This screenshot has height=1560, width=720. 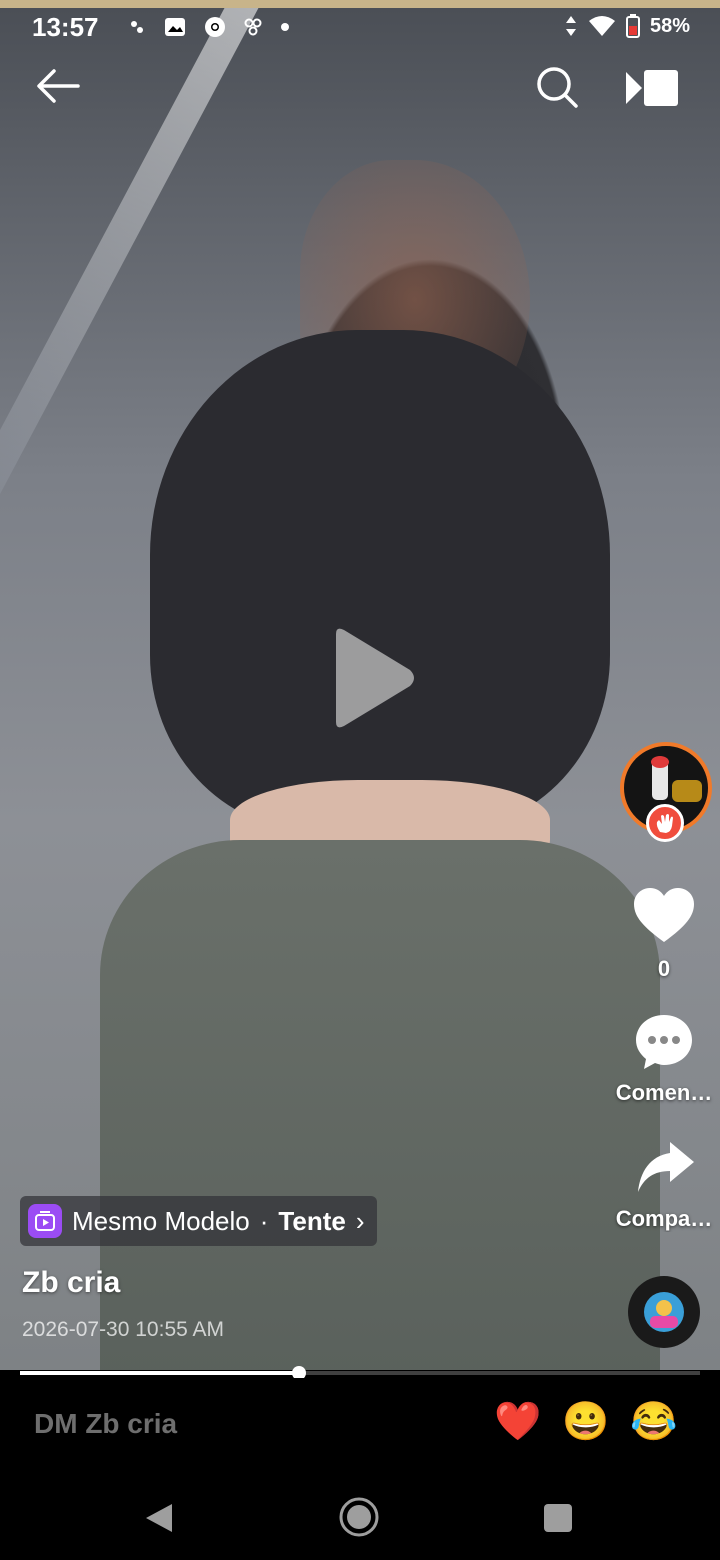 I want to click on wave-button, so click(x=665, y=823).